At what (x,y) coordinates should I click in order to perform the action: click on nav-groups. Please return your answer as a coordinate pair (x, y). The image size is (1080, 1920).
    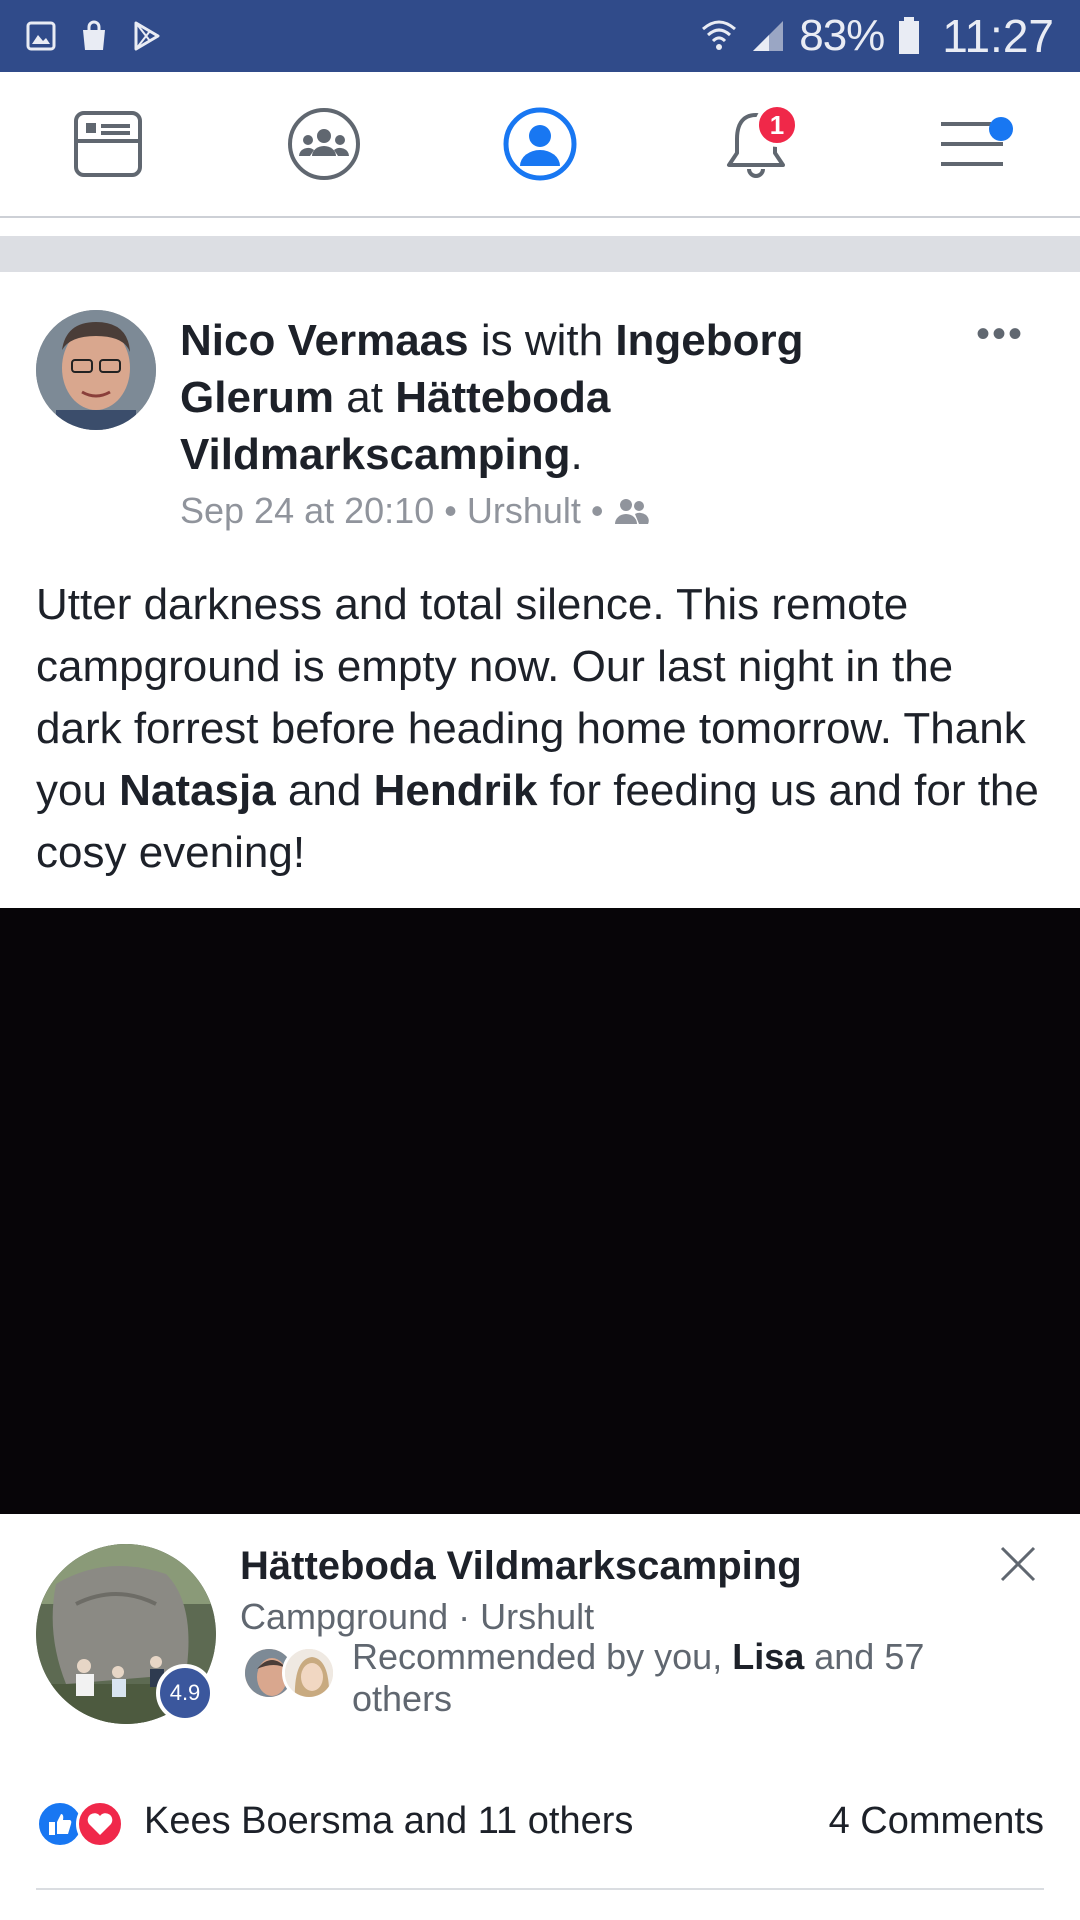
    Looking at the image, I should click on (324, 144).